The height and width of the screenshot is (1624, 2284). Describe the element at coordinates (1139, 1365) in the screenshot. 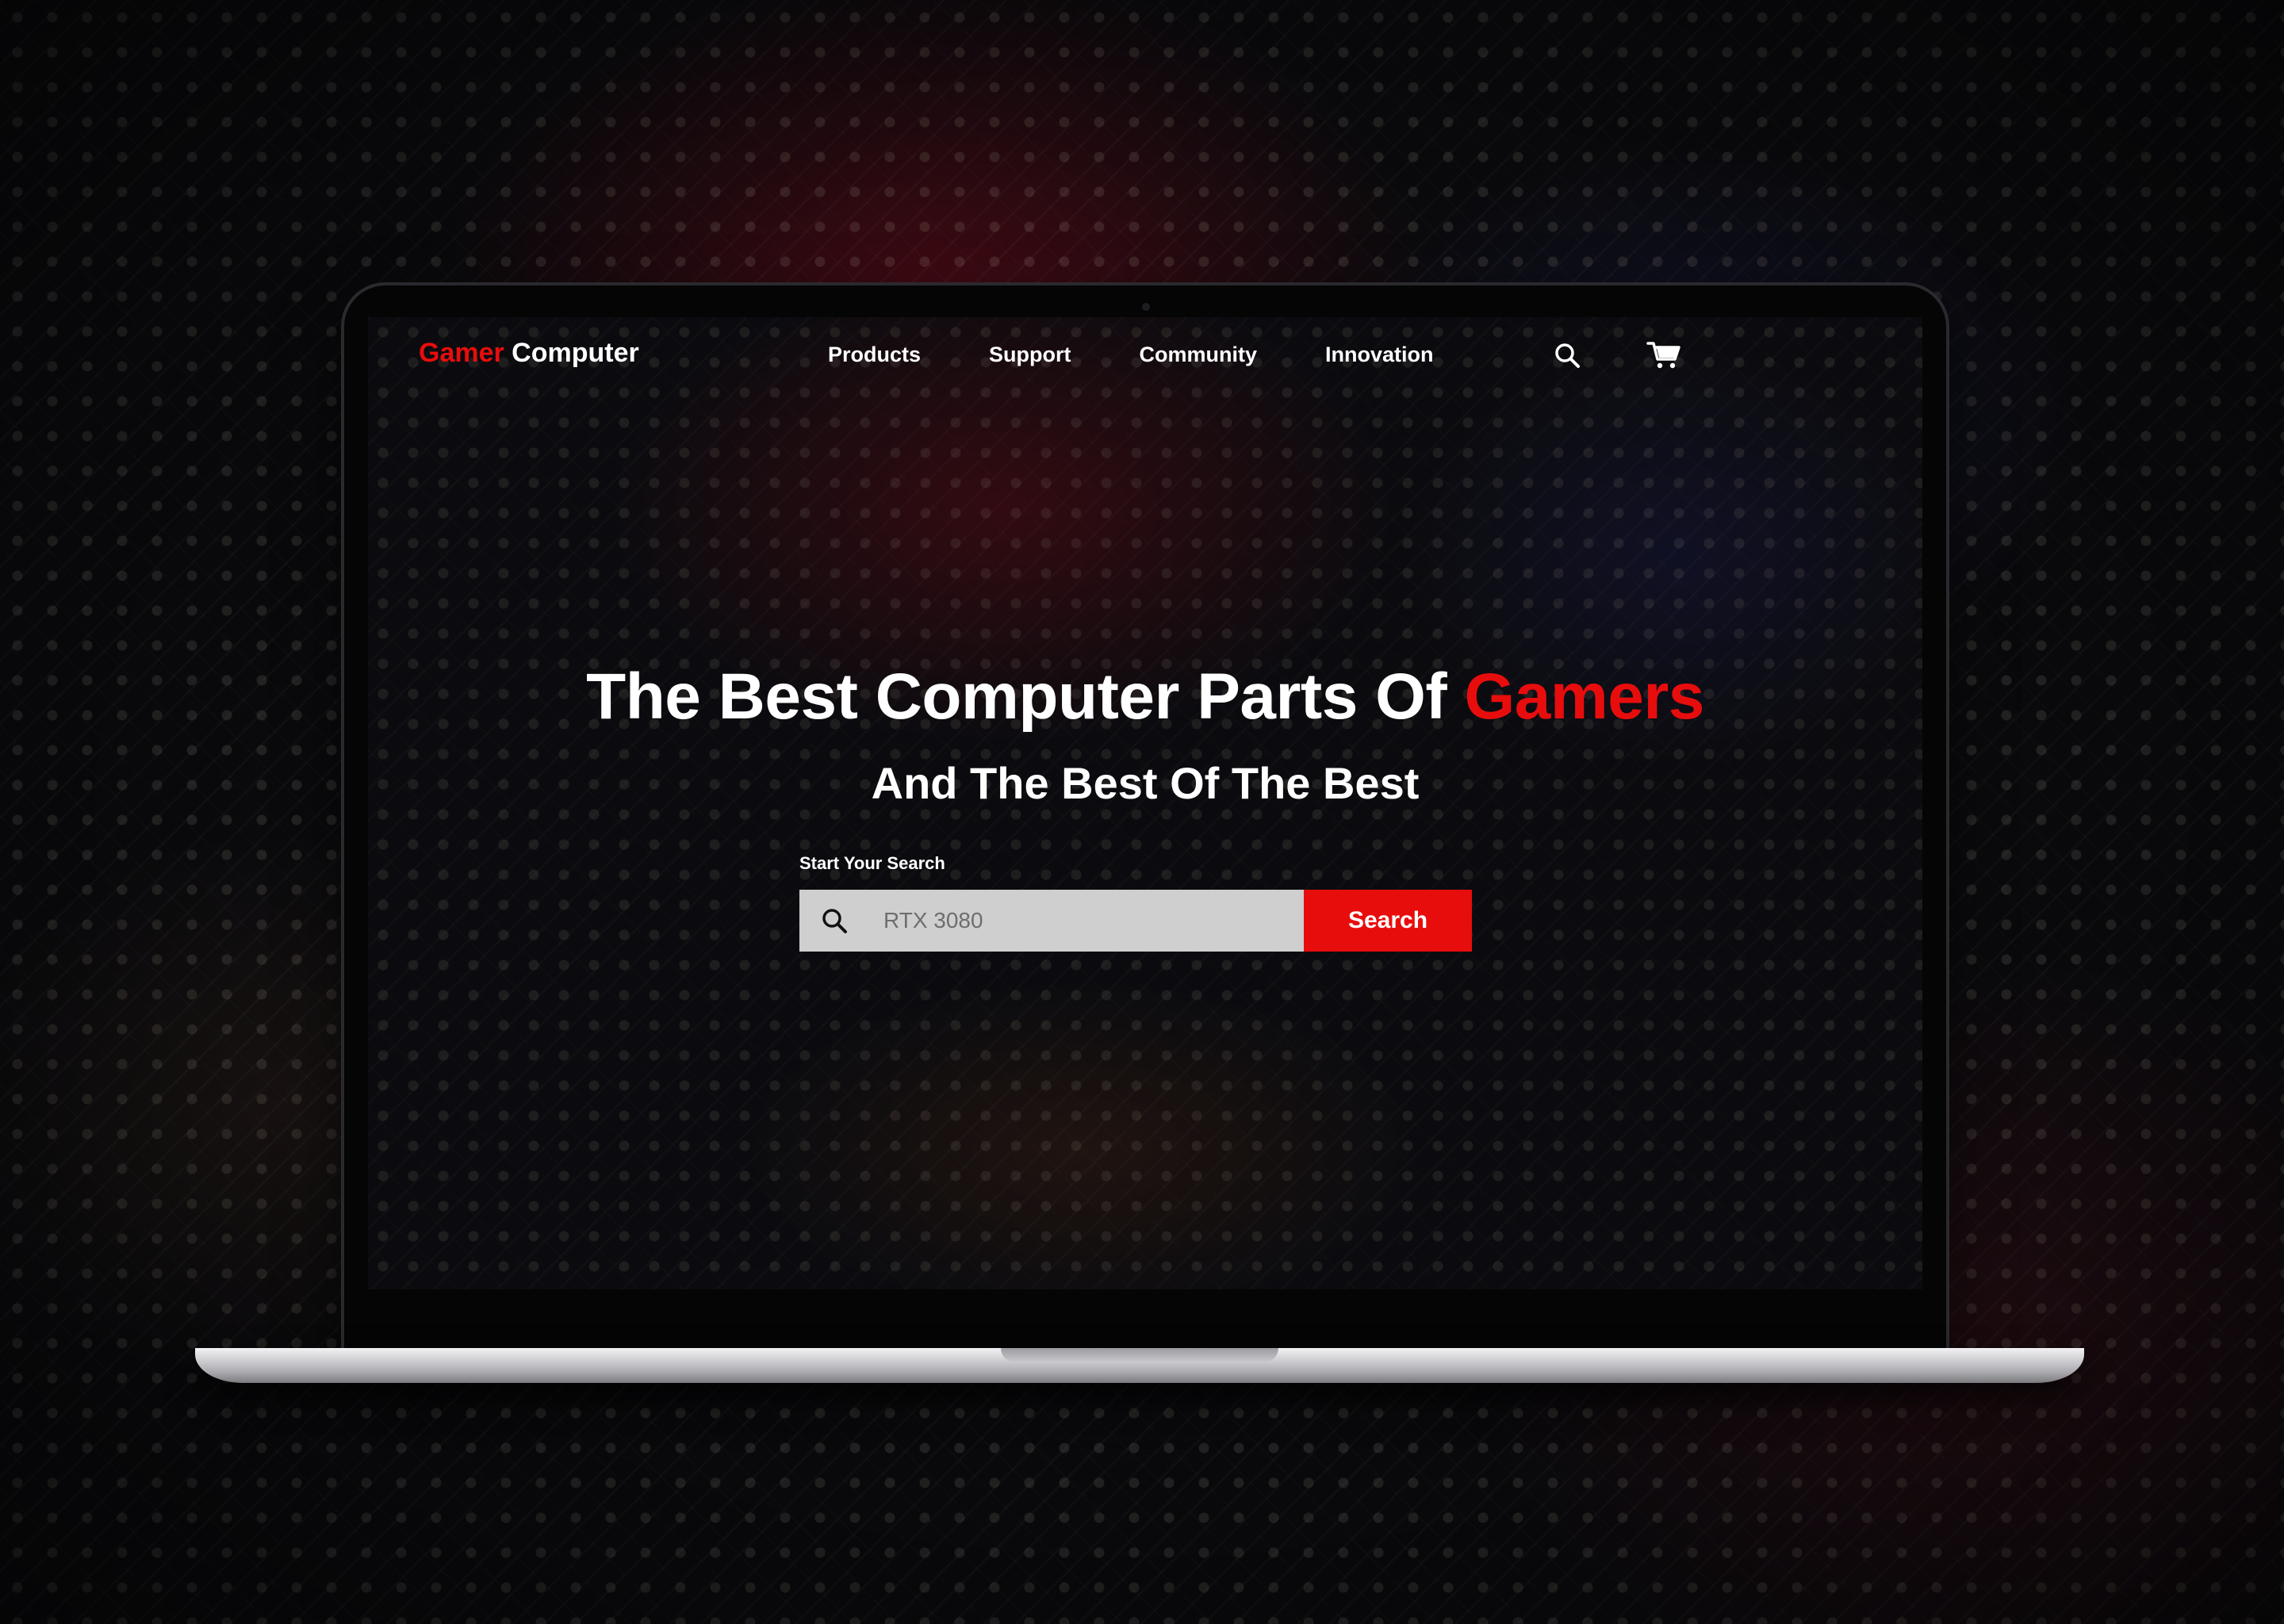

I see `laptop-base` at that location.